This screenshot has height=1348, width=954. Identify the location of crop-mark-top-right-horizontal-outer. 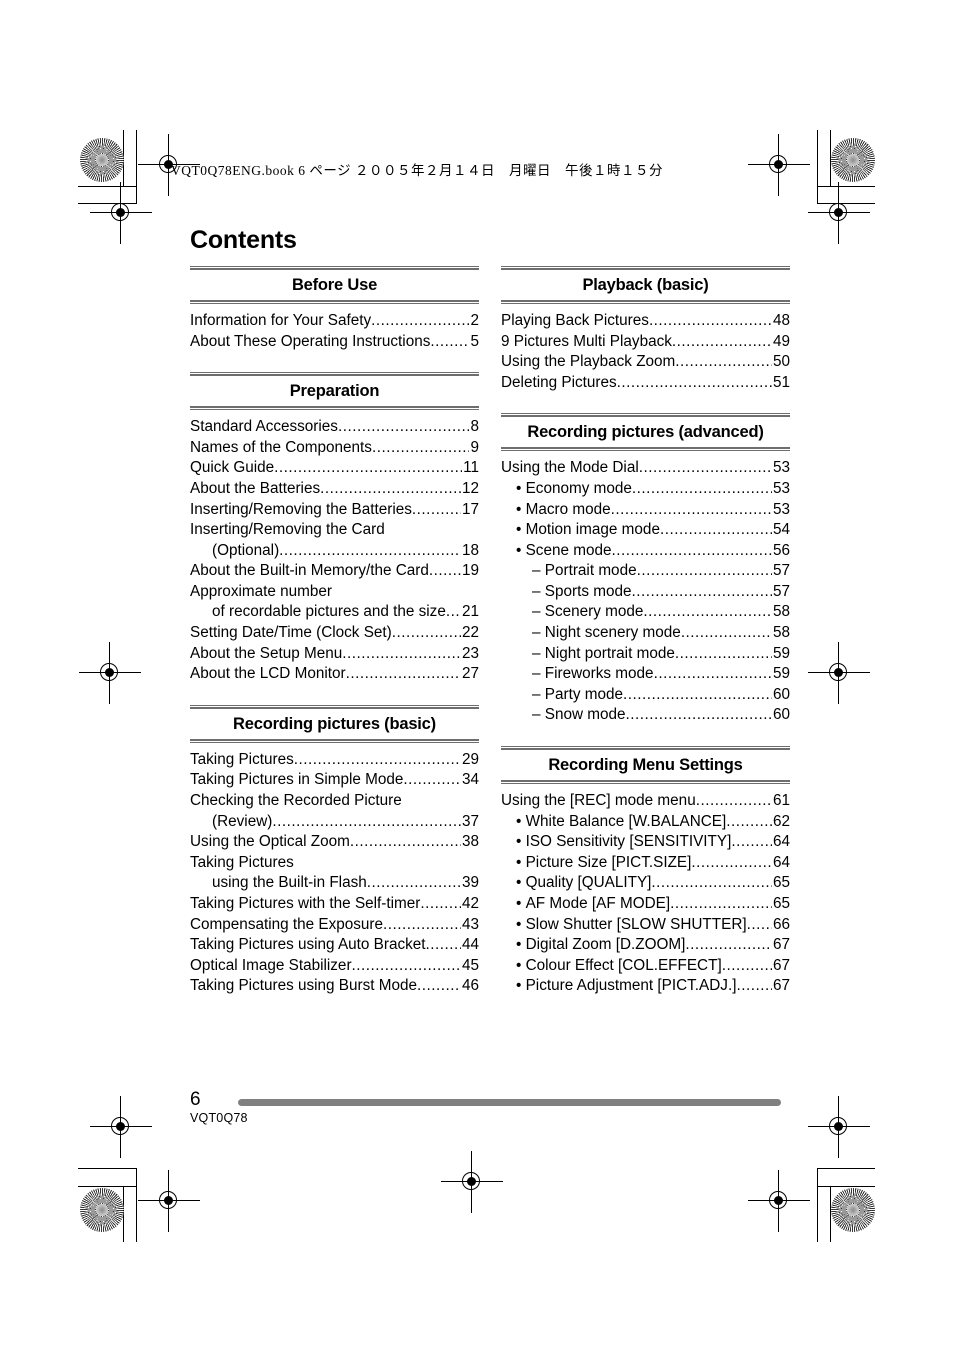
(846, 186).